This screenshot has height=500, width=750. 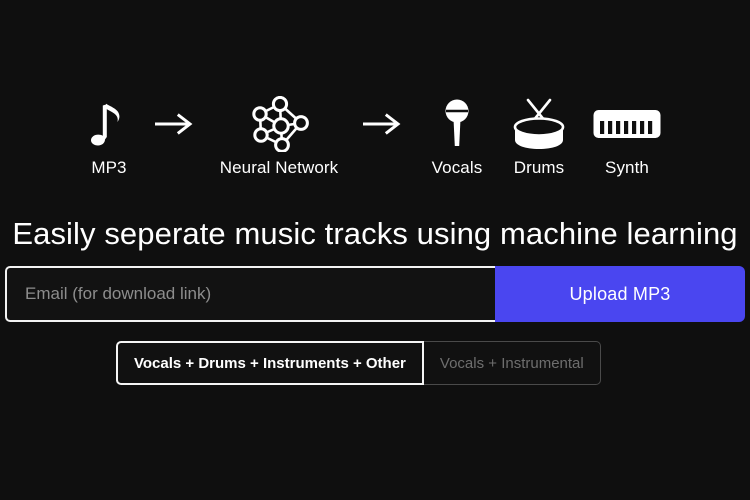 I want to click on pipeline-stage-label: Drums, so click(x=539, y=167).